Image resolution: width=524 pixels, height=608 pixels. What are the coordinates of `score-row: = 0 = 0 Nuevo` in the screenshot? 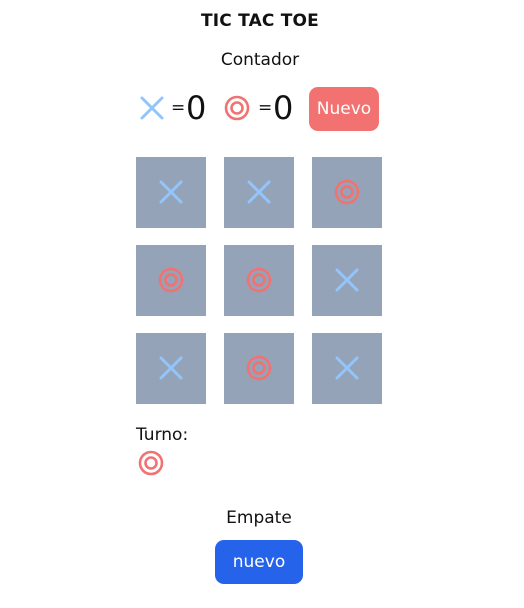 It's located at (260, 109).